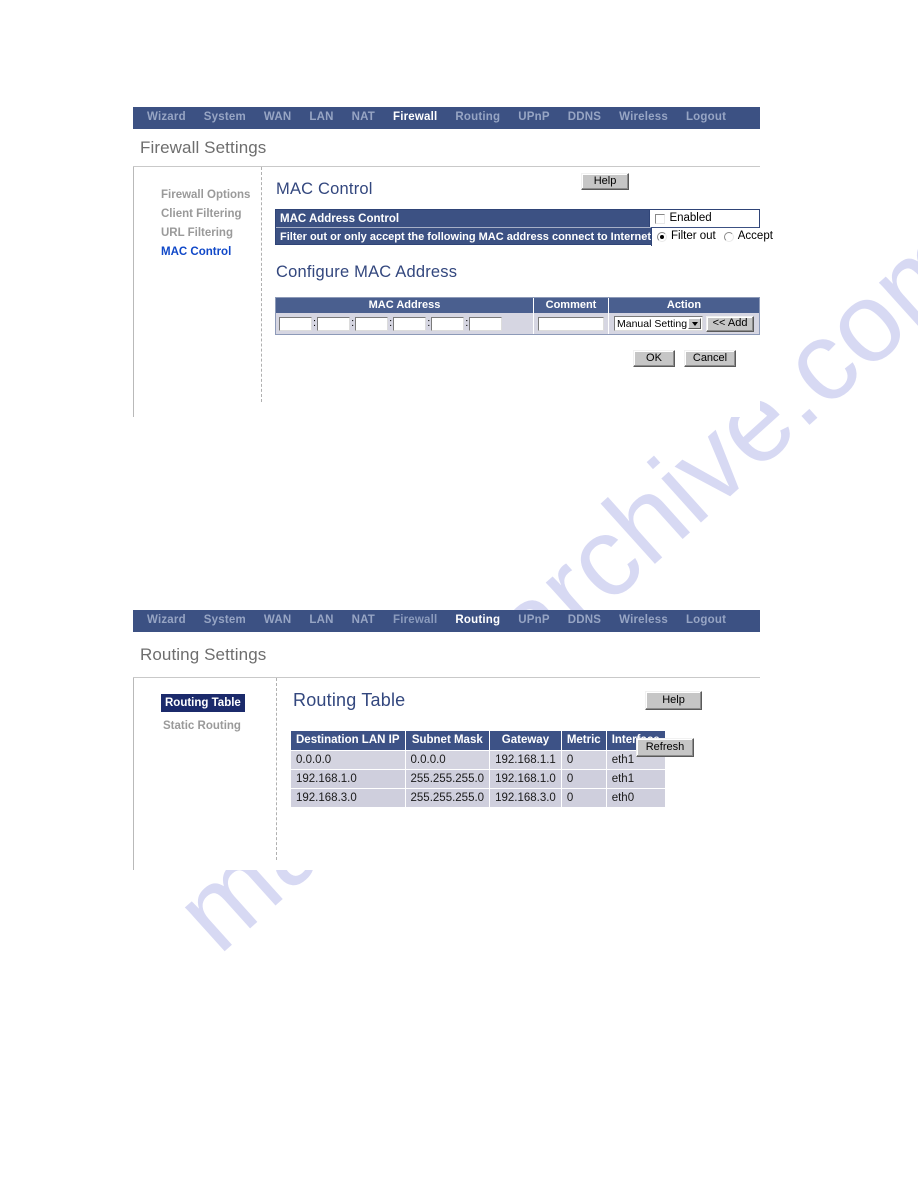  What do you see at coordinates (693, 236) in the screenshot?
I see `filter-out-label: Filter out` at bounding box center [693, 236].